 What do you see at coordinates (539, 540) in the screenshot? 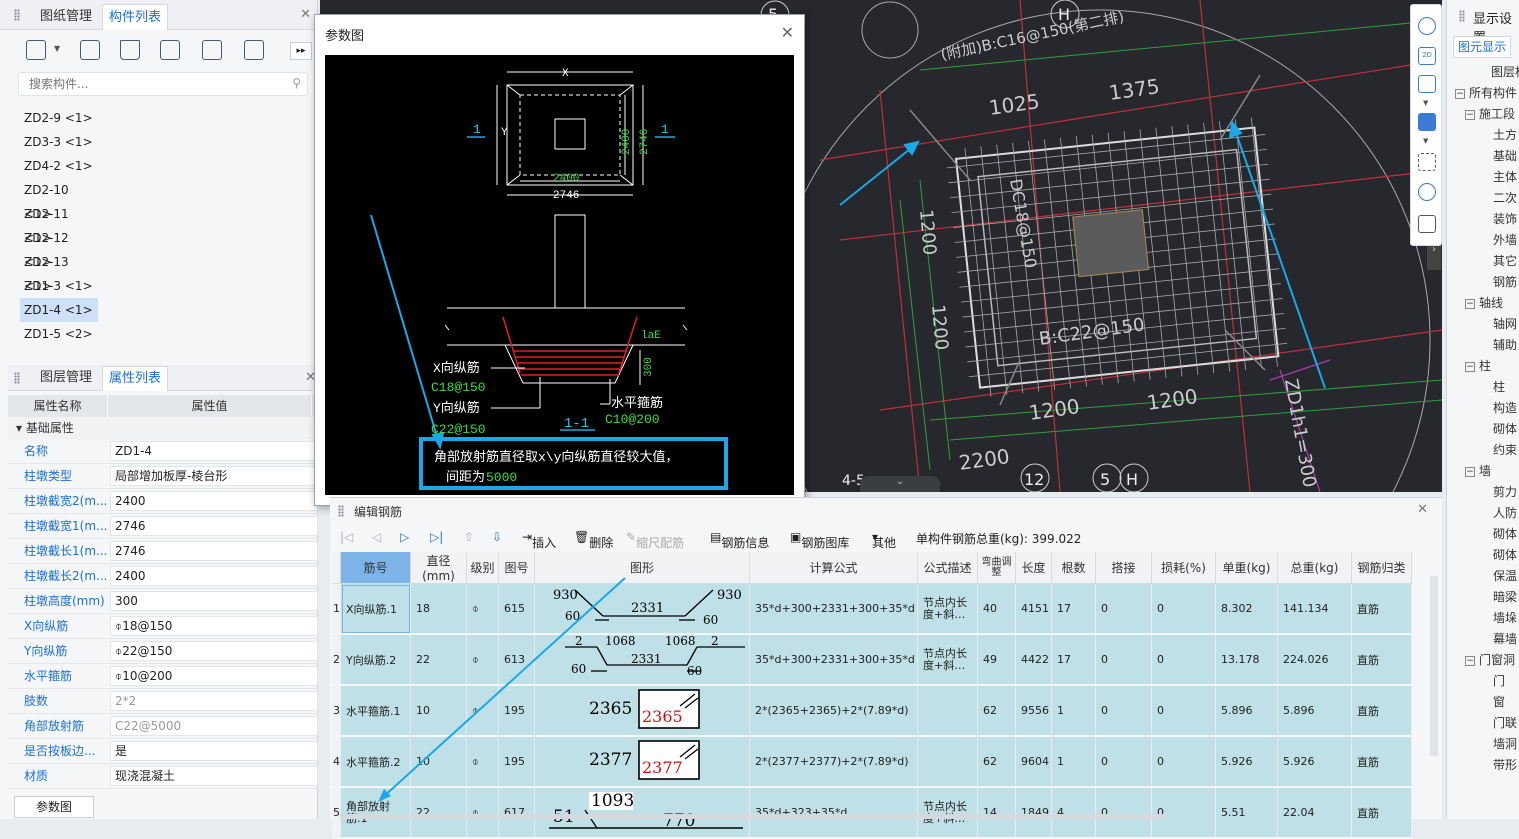
I see `insert-button: ⇥ 插入` at bounding box center [539, 540].